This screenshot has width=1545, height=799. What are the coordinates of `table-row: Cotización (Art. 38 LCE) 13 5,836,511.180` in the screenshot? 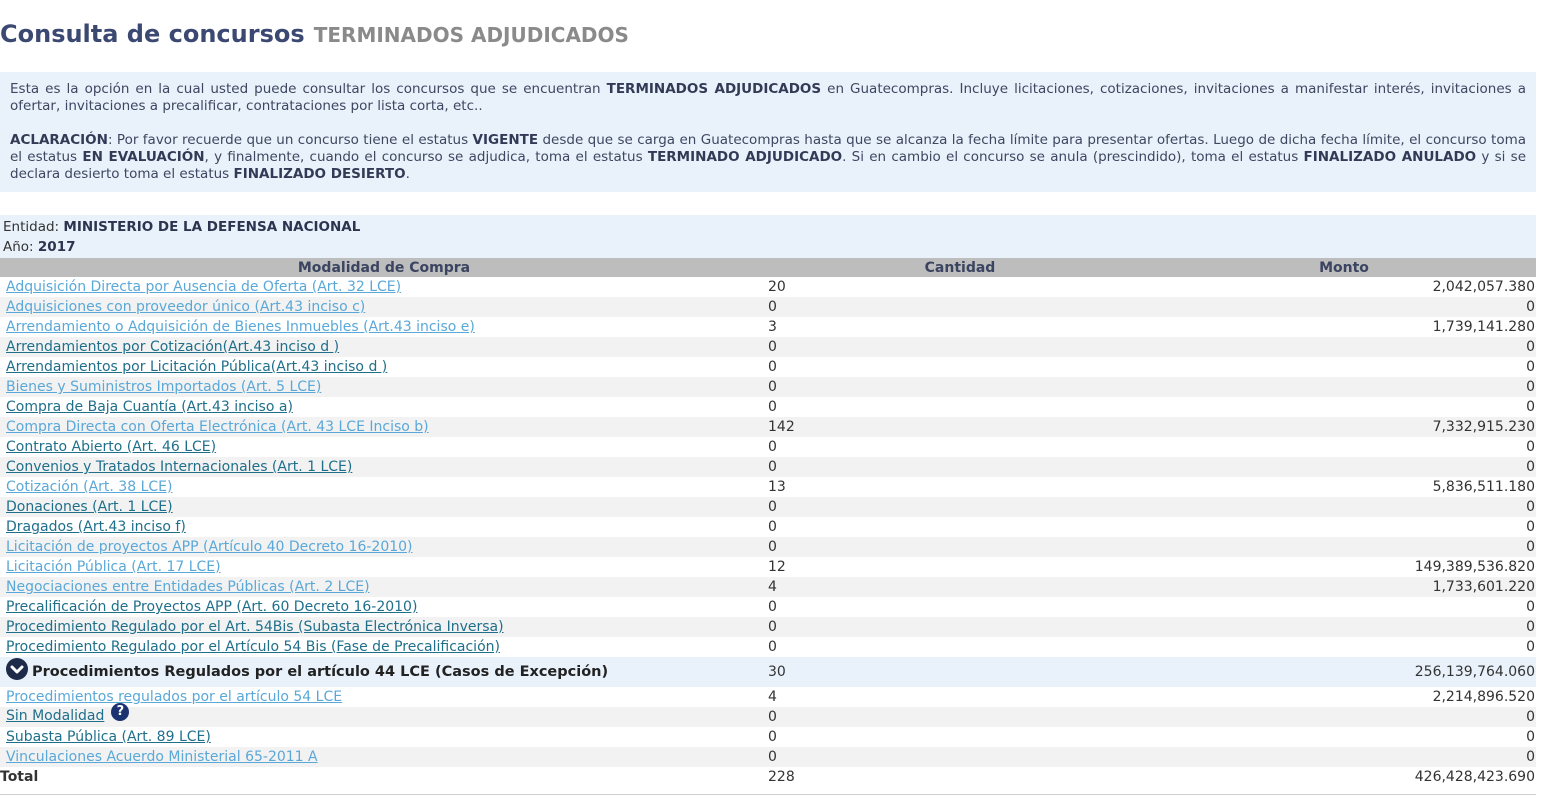 It's located at (768, 487).